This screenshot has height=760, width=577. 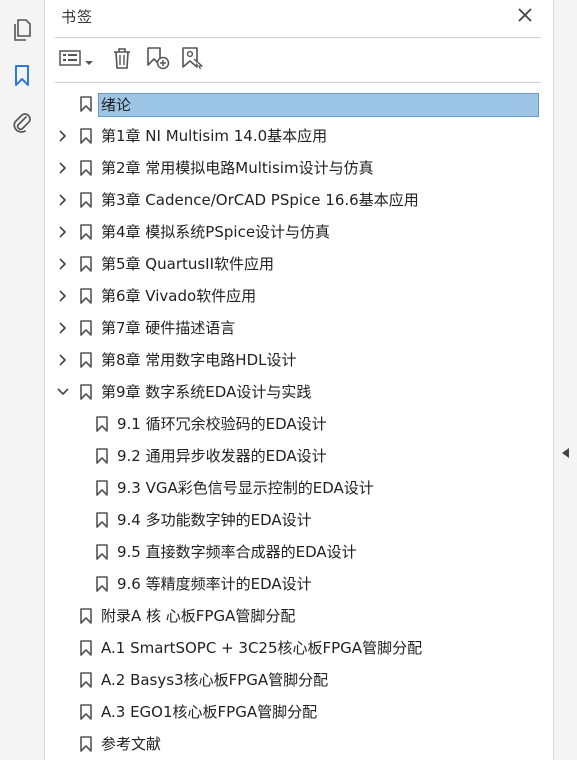 I want to click on bookmark-item: 第9章 数字系统EDA设计与实践, so click(x=299, y=392).